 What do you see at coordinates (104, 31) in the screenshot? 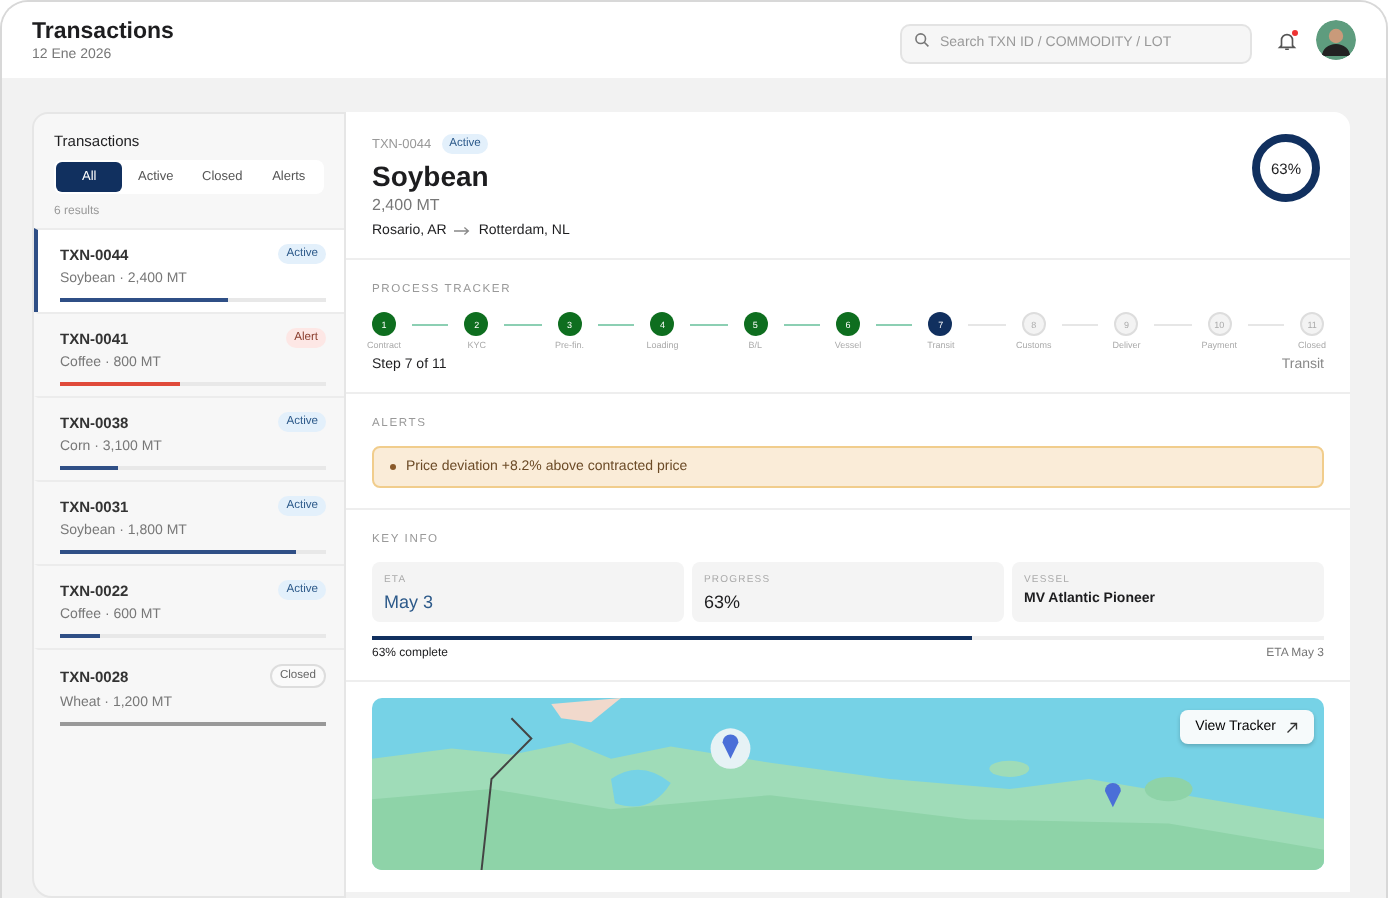
I see `page-title: Transactions` at bounding box center [104, 31].